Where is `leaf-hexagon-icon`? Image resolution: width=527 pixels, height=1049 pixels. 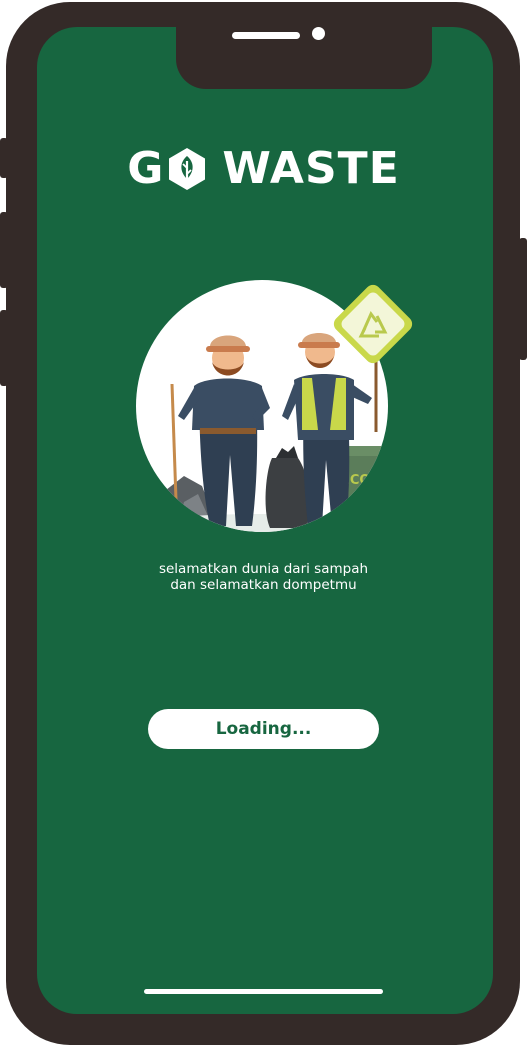 leaf-hexagon-icon is located at coordinates (187, 169).